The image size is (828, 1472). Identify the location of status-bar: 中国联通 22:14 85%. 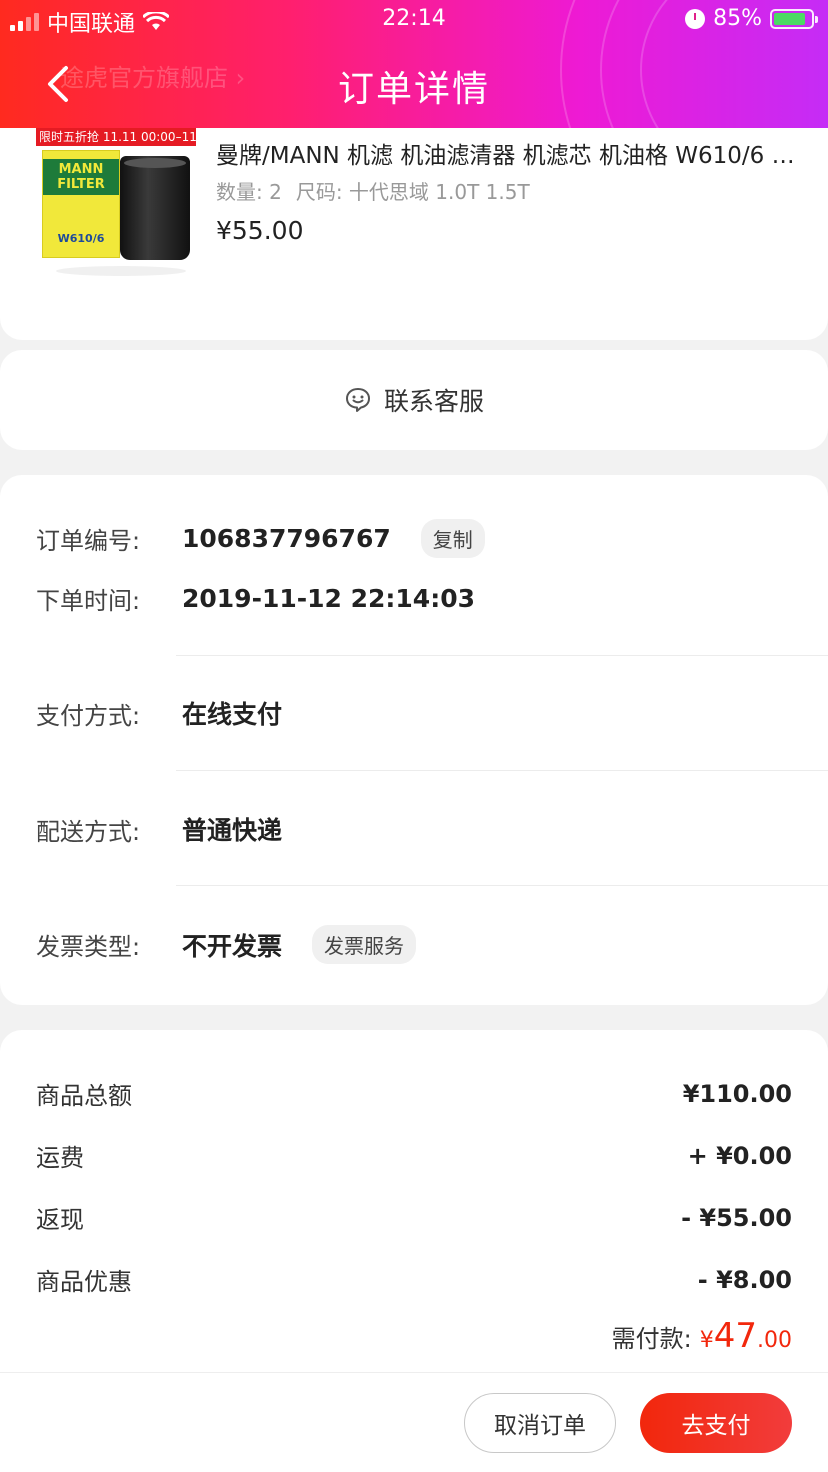
(414, 20).